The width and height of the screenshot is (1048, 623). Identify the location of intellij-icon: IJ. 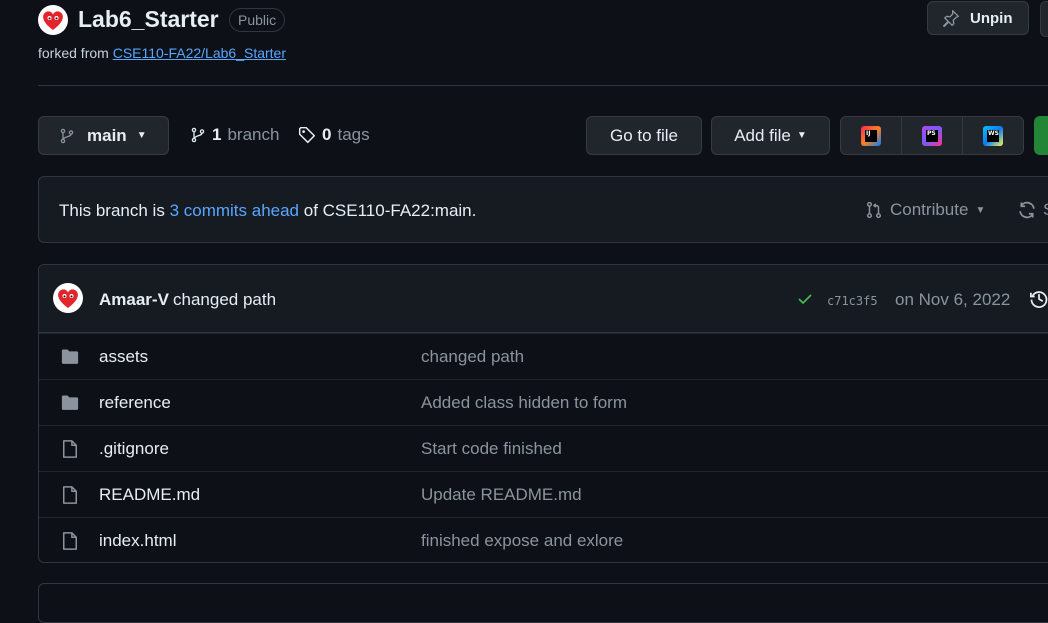
(871, 135).